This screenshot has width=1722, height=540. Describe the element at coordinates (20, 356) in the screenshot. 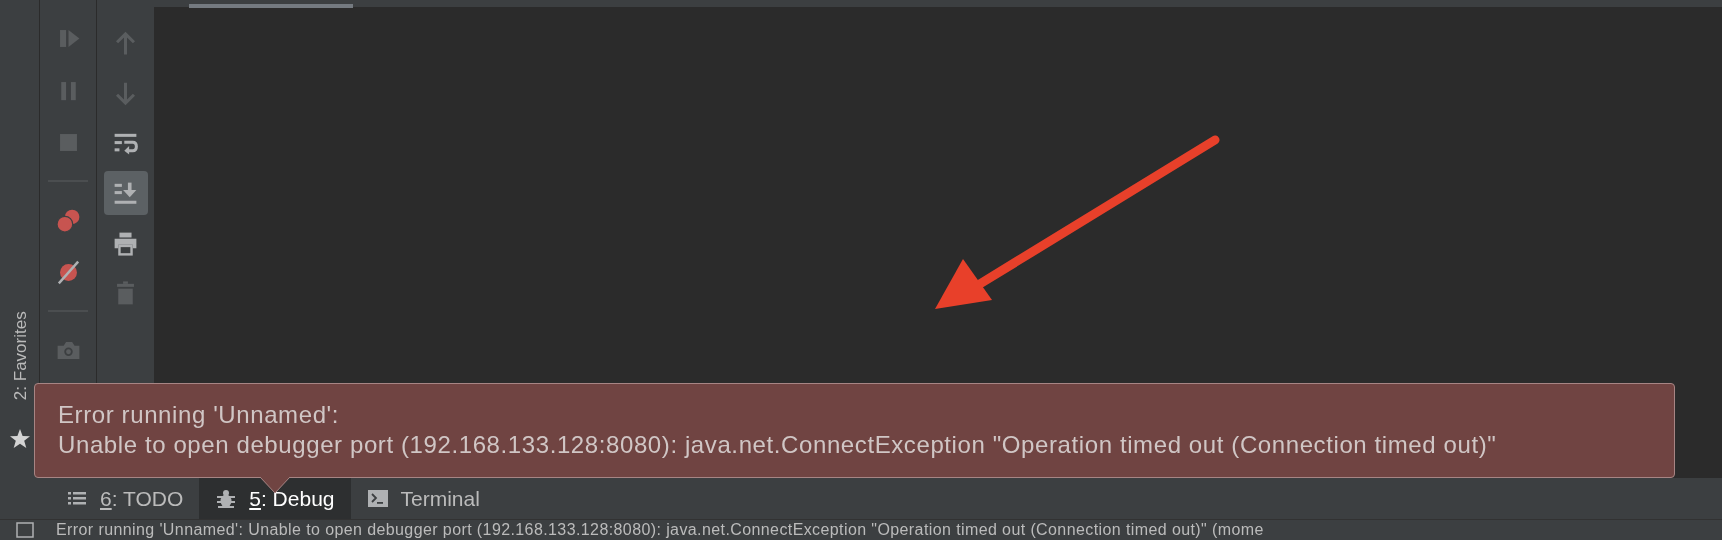

I see `favorites-tab: 2: Favorites` at that location.